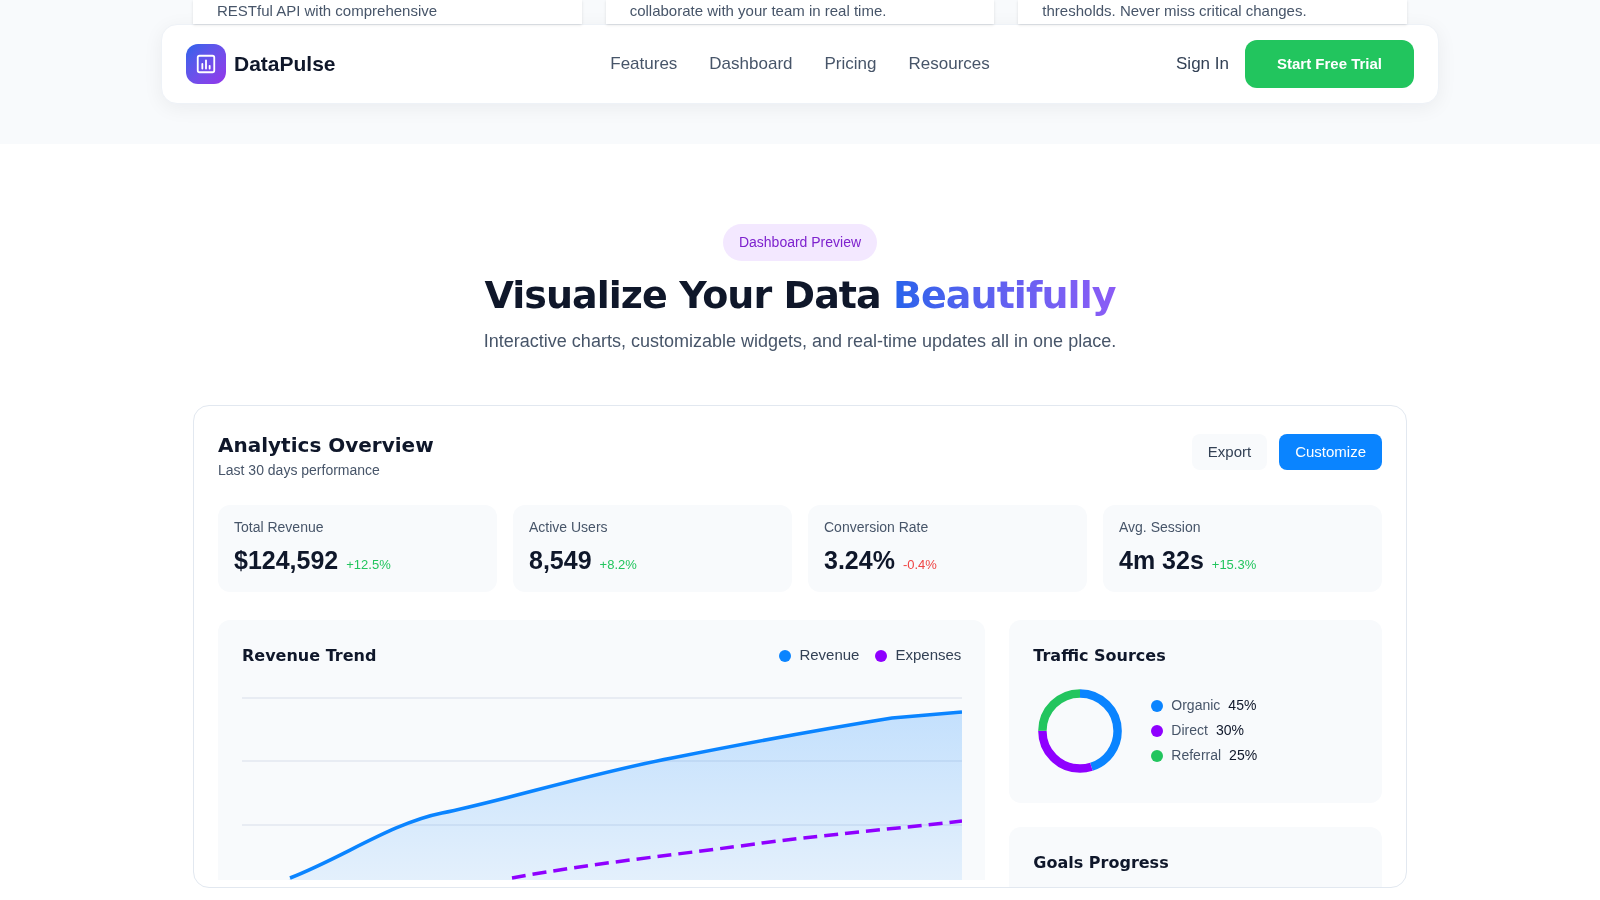 Image resolution: width=1600 pixels, height=900 pixels. Describe the element at coordinates (919, 565) in the screenshot. I see `stat-change: -0.4%` at that location.